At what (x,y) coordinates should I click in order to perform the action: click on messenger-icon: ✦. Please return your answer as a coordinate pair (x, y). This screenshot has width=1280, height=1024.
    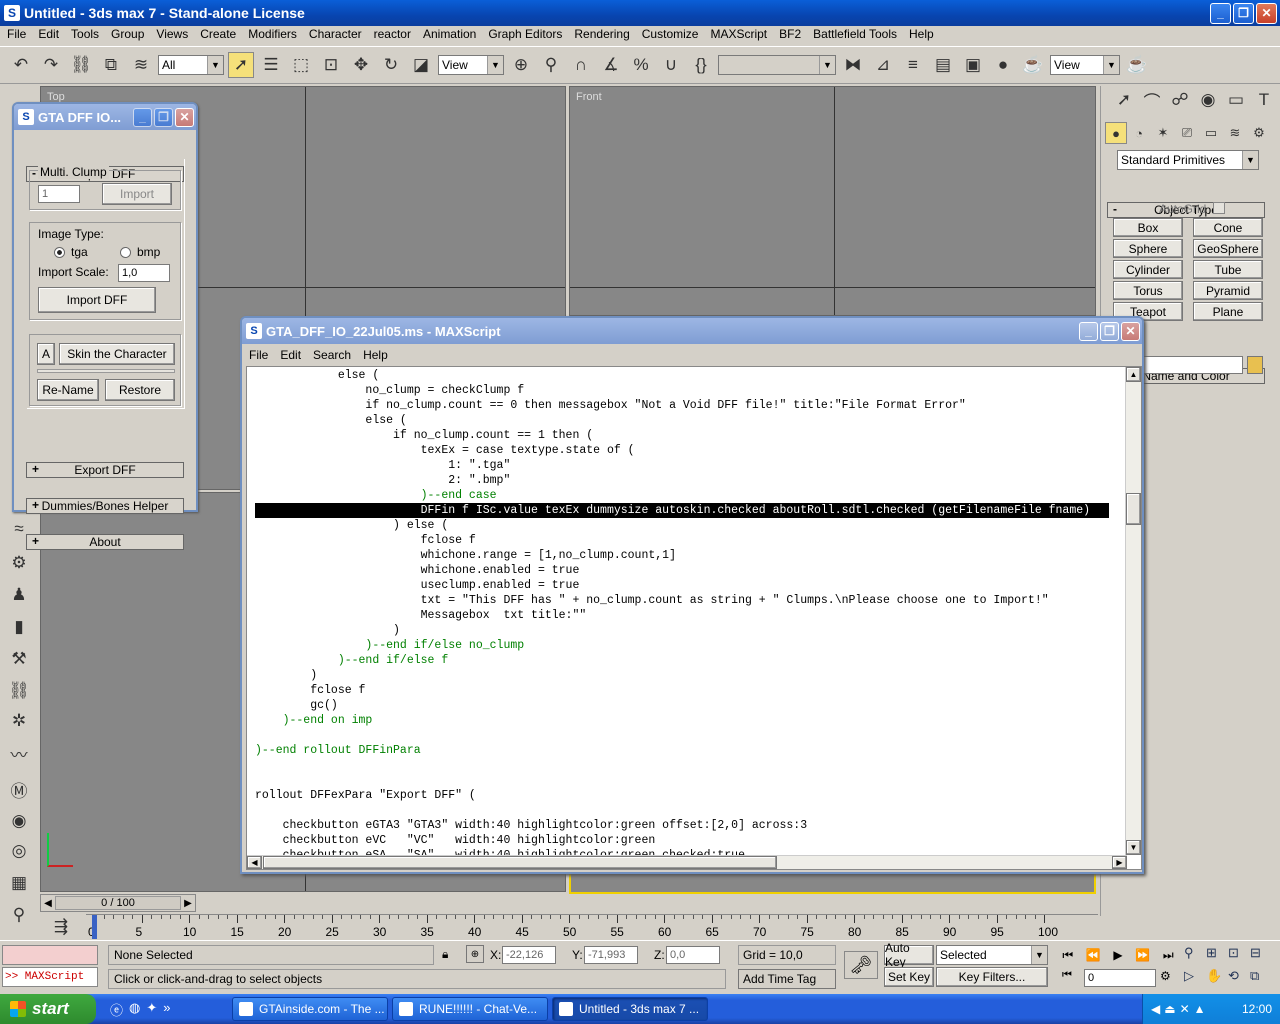
    Looking at the image, I should click on (151, 1009).